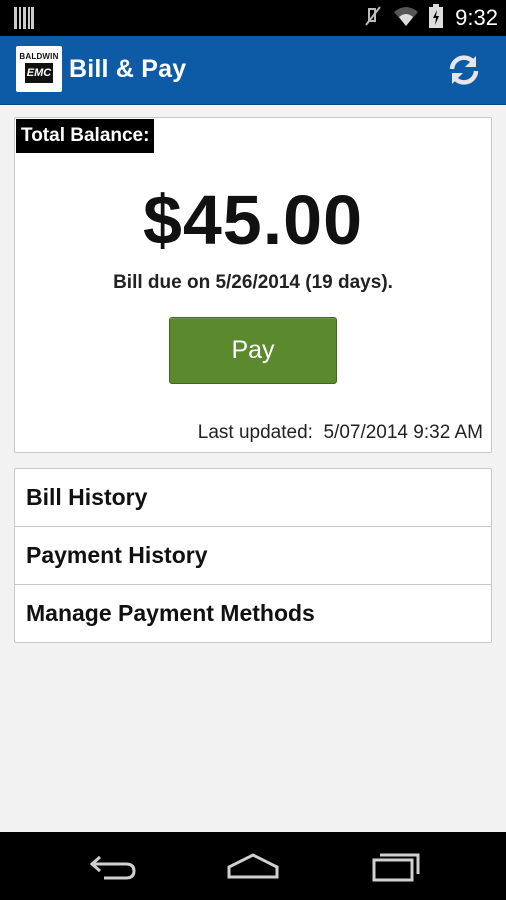 This screenshot has width=506, height=900. I want to click on home-icon, so click(253, 866).